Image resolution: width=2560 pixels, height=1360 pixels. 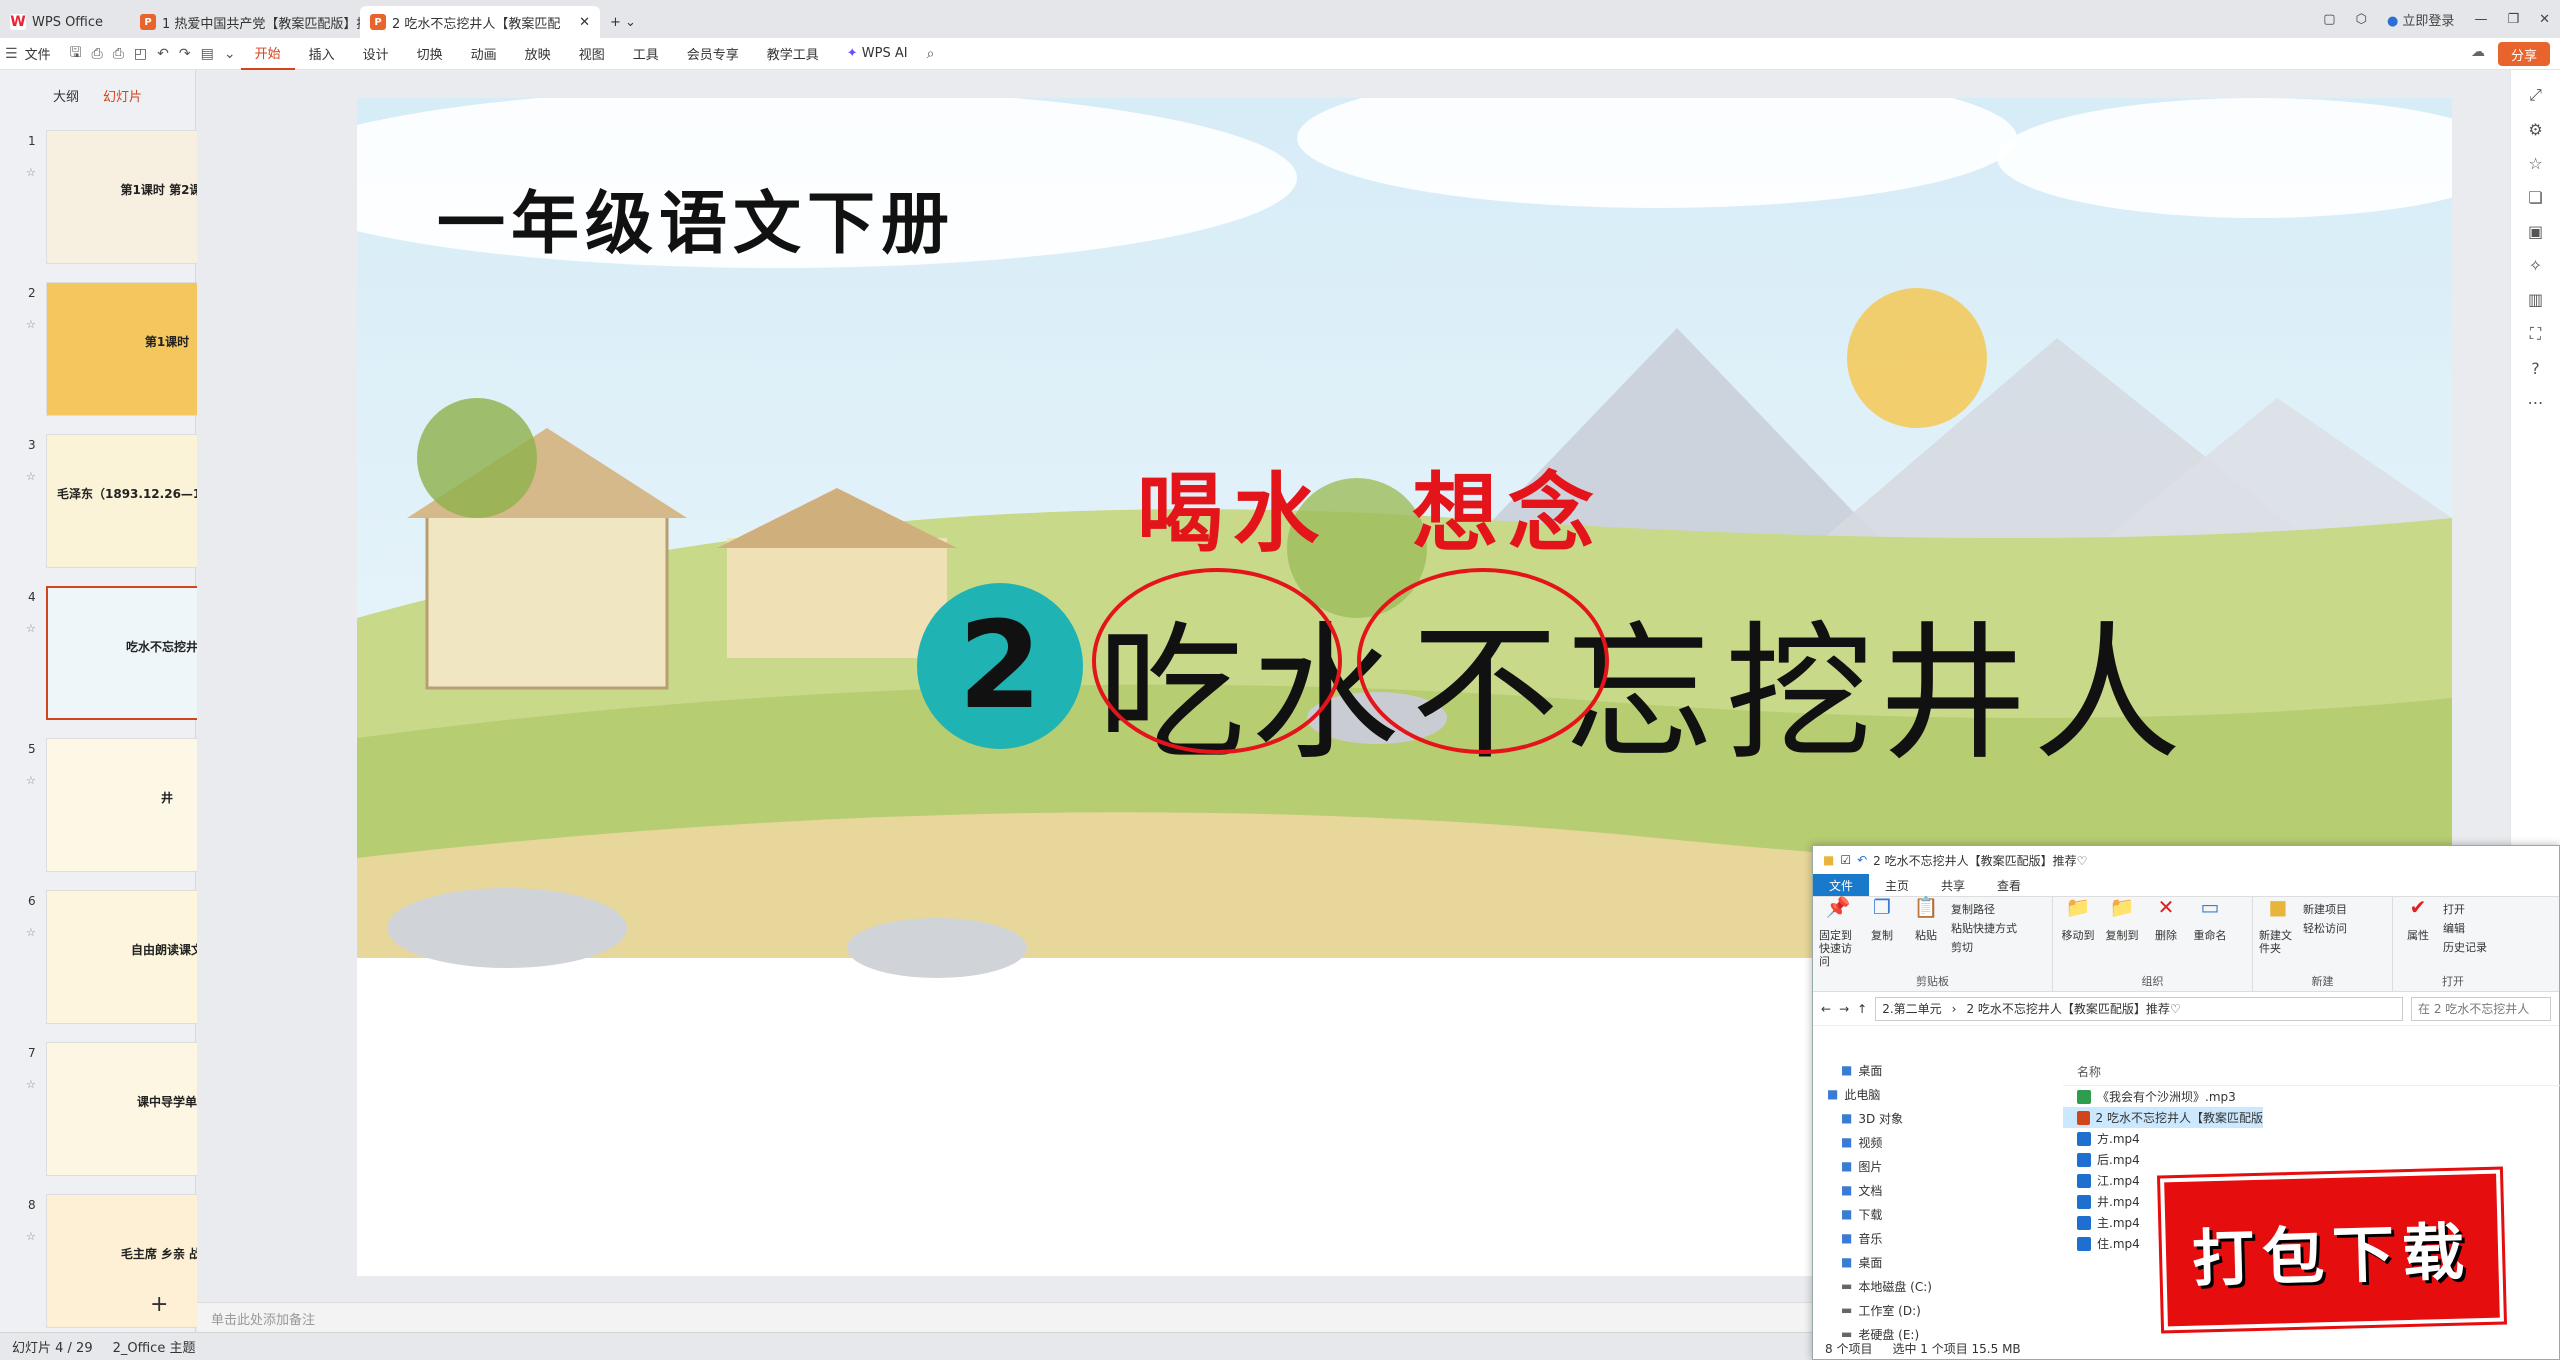 What do you see at coordinates (66, 95) in the screenshot?
I see `tab-outline: 大纲` at bounding box center [66, 95].